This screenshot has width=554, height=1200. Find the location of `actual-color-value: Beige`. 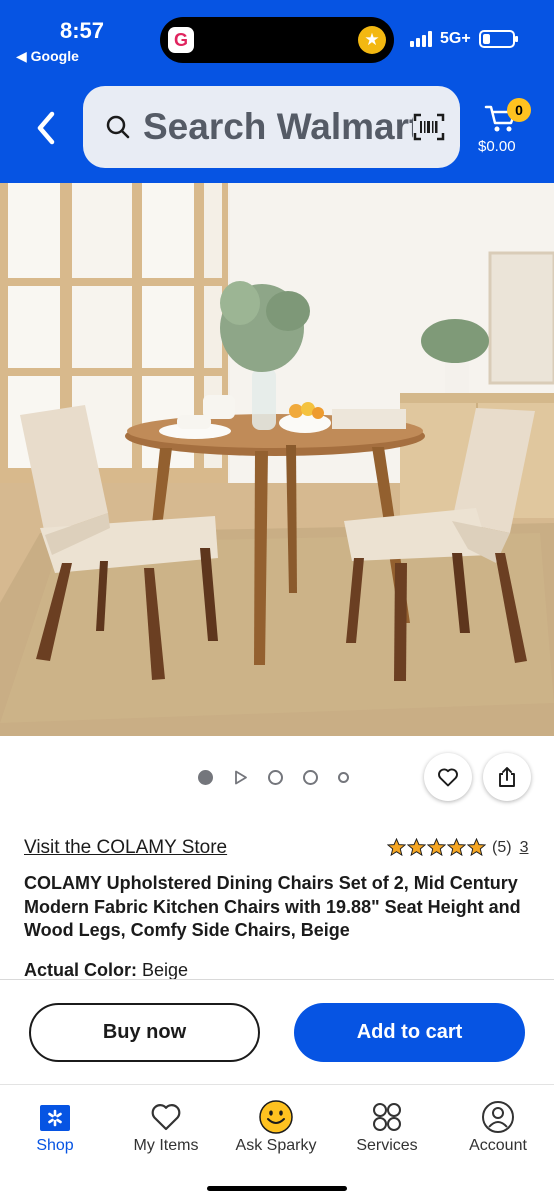

actual-color-value: Beige is located at coordinates (165, 969).